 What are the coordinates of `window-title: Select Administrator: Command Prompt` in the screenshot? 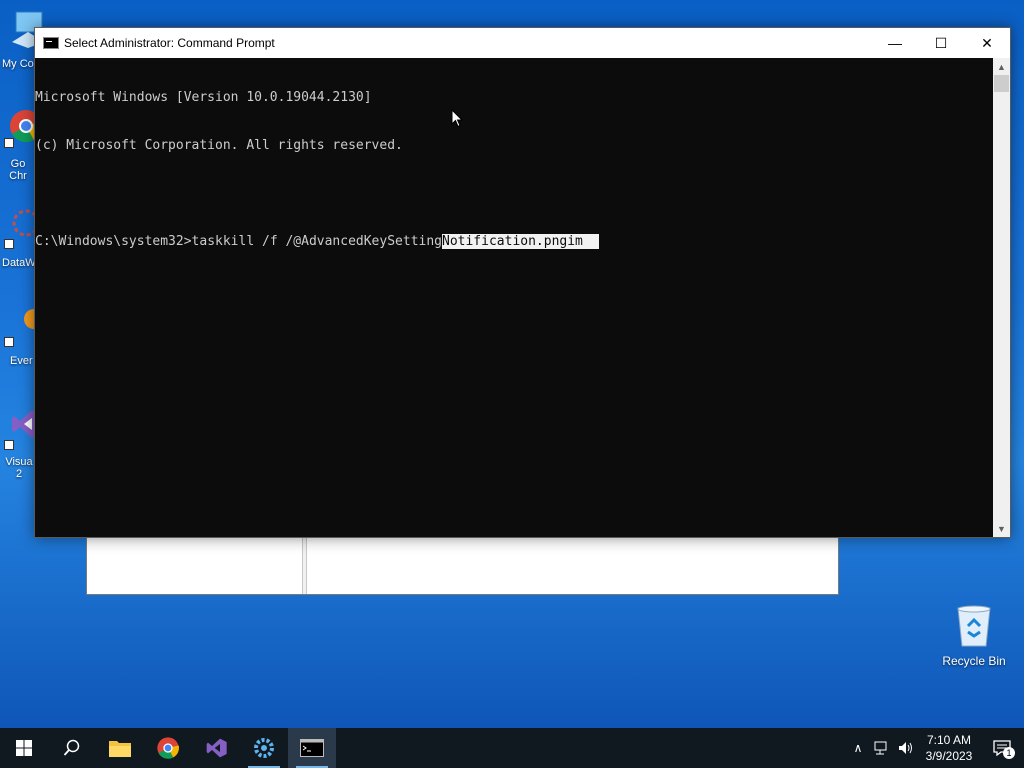 It's located at (169, 43).